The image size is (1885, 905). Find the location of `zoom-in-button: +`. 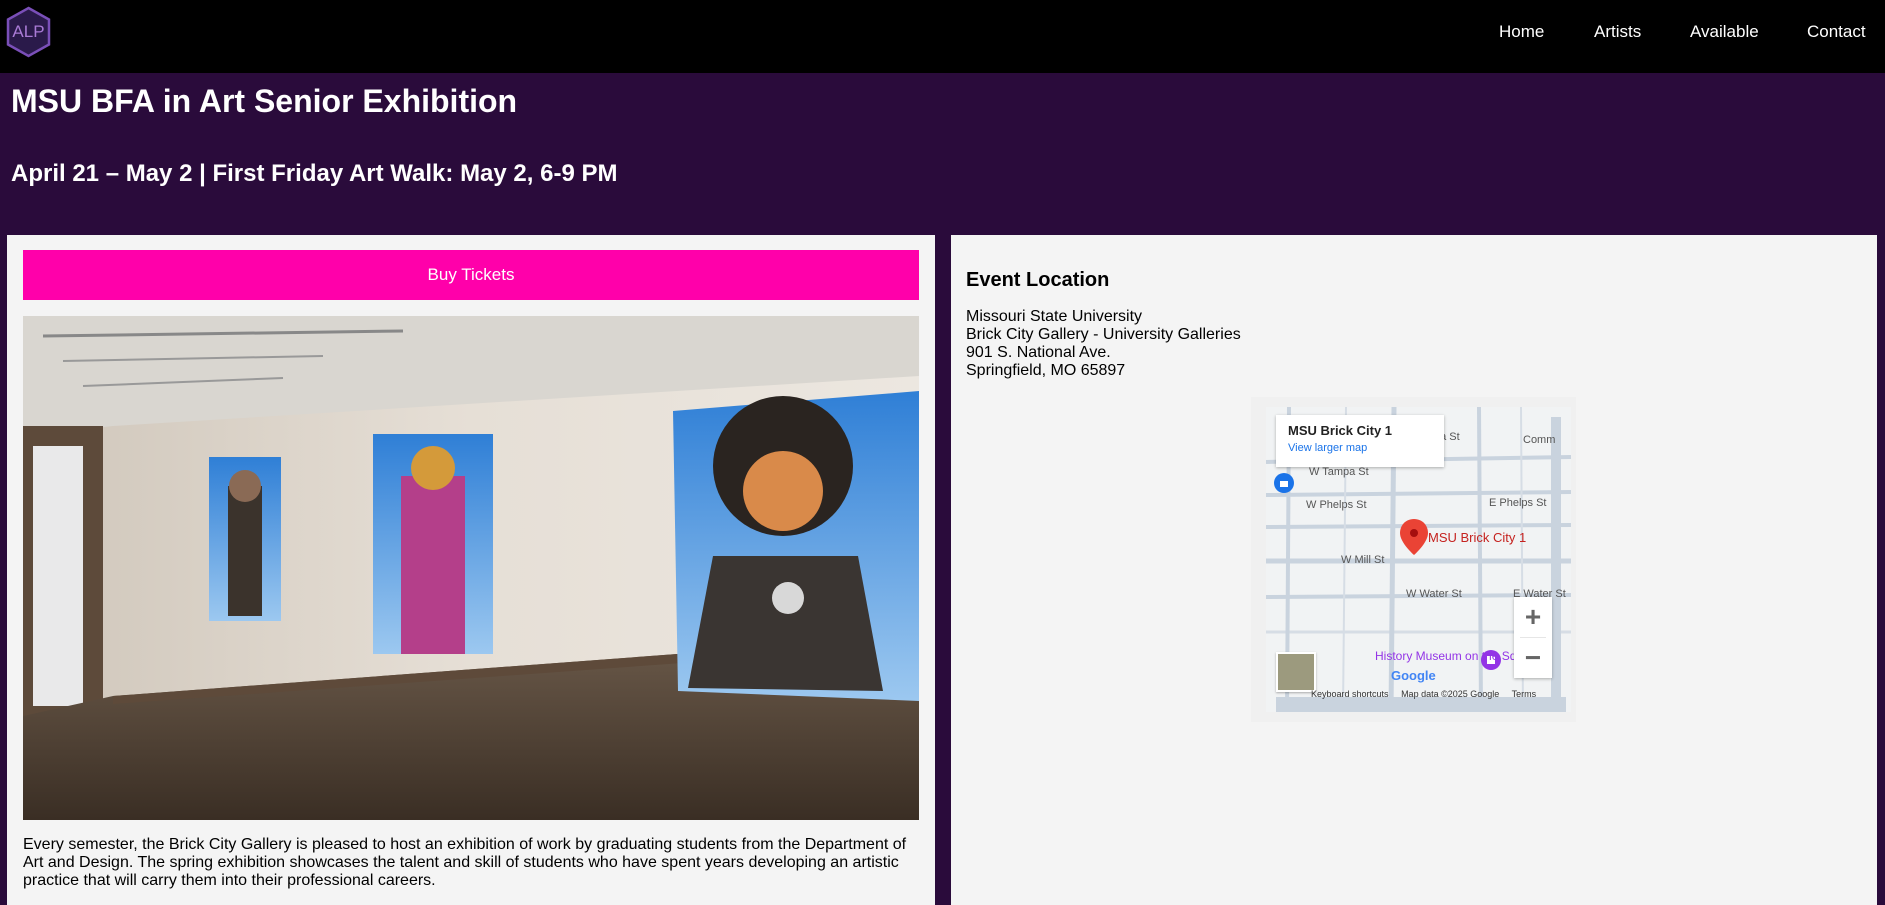

zoom-in-button: + is located at coordinates (1533, 617).